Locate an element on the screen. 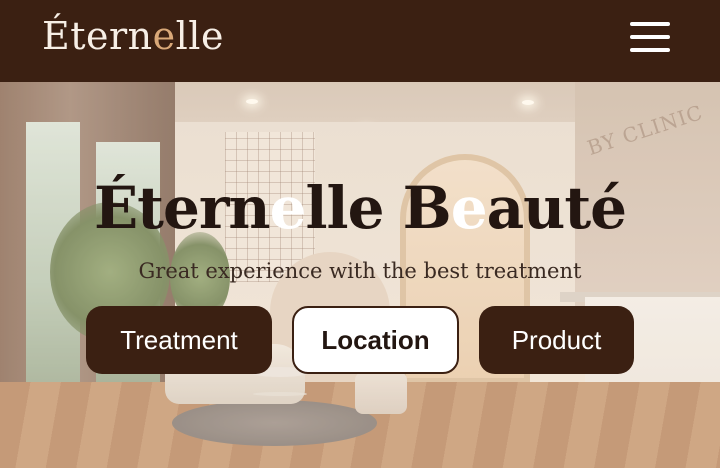  hamburger-menu-icon is located at coordinates (649, 37).